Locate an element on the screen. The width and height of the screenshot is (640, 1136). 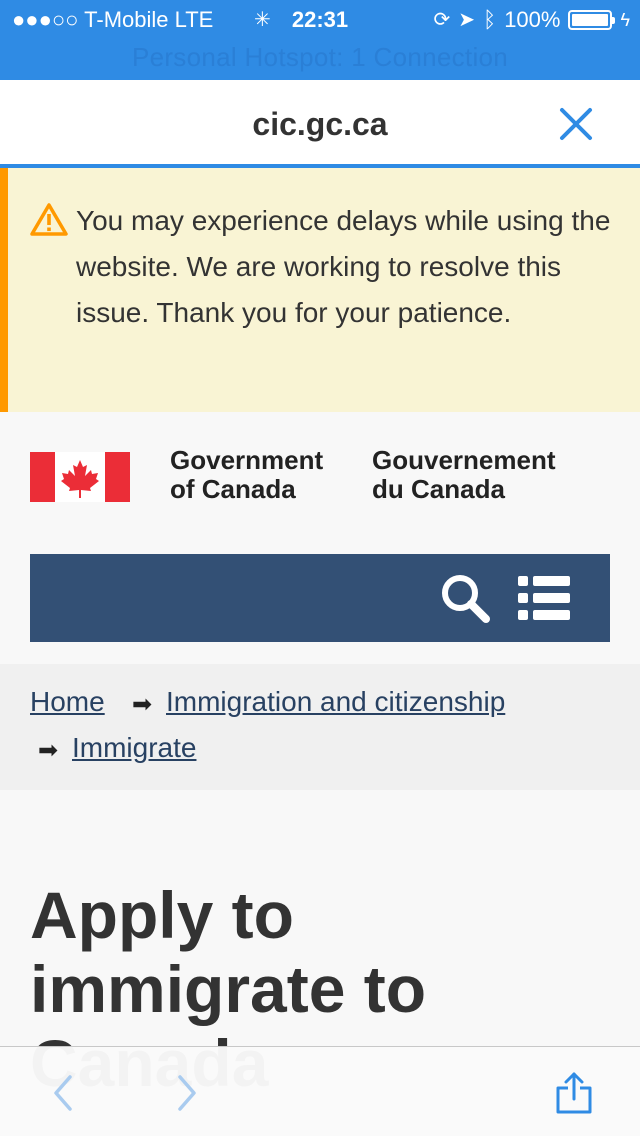
location-arrow-icon: ➤ is located at coordinates (466, 20).